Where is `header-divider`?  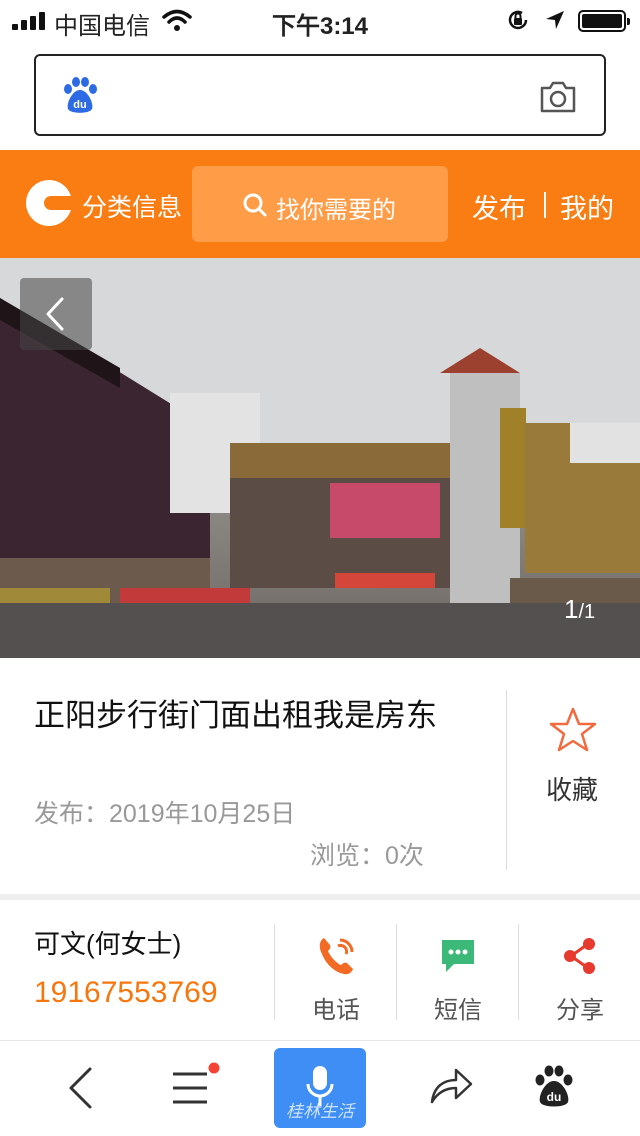
header-divider is located at coordinates (545, 205).